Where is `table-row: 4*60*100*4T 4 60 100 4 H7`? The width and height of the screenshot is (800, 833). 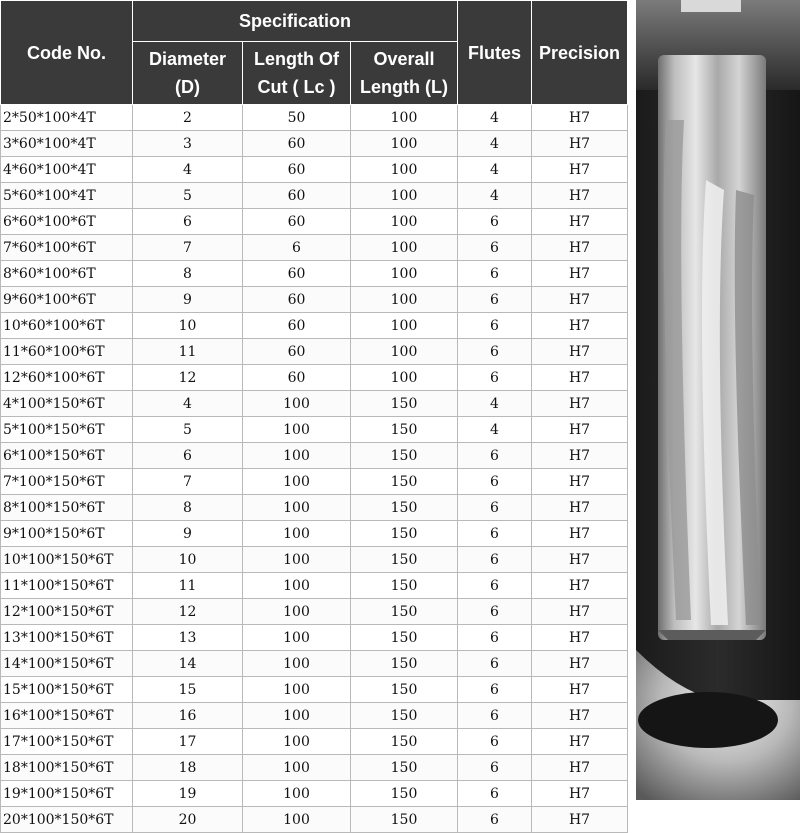 table-row: 4*60*100*4T 4 60 100 4 H7 is located at coordinates (314, 169).